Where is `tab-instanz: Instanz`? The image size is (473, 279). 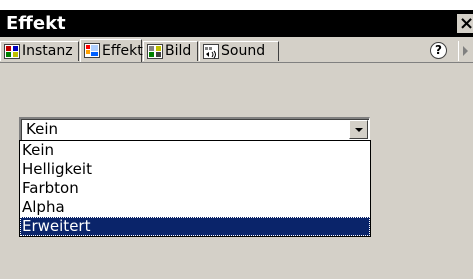
tab-instanz: Instanz is located at coordinates (39, 51).